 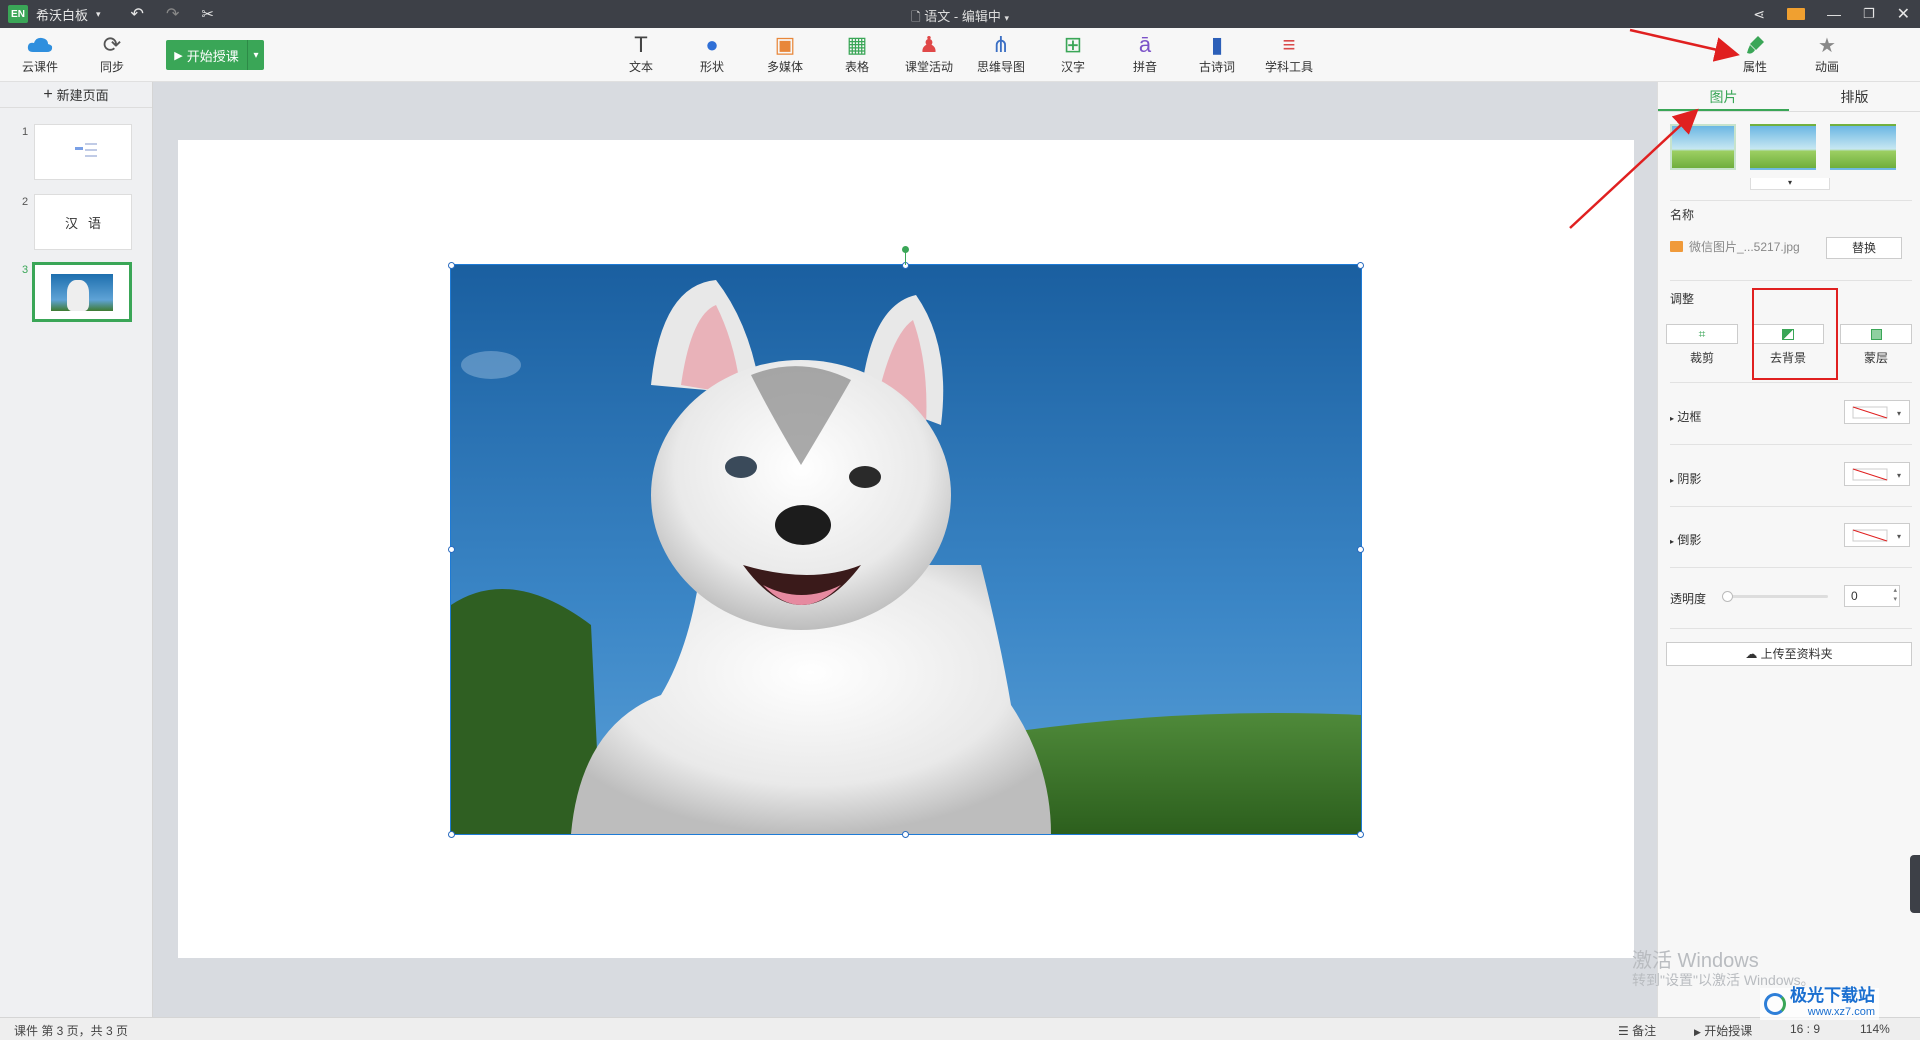 What do you see at coordinates (1805, 1029) in the screenshot?
I see `aspect-ratio-select: 16 : 9` at bounding box center [1805, 1029].